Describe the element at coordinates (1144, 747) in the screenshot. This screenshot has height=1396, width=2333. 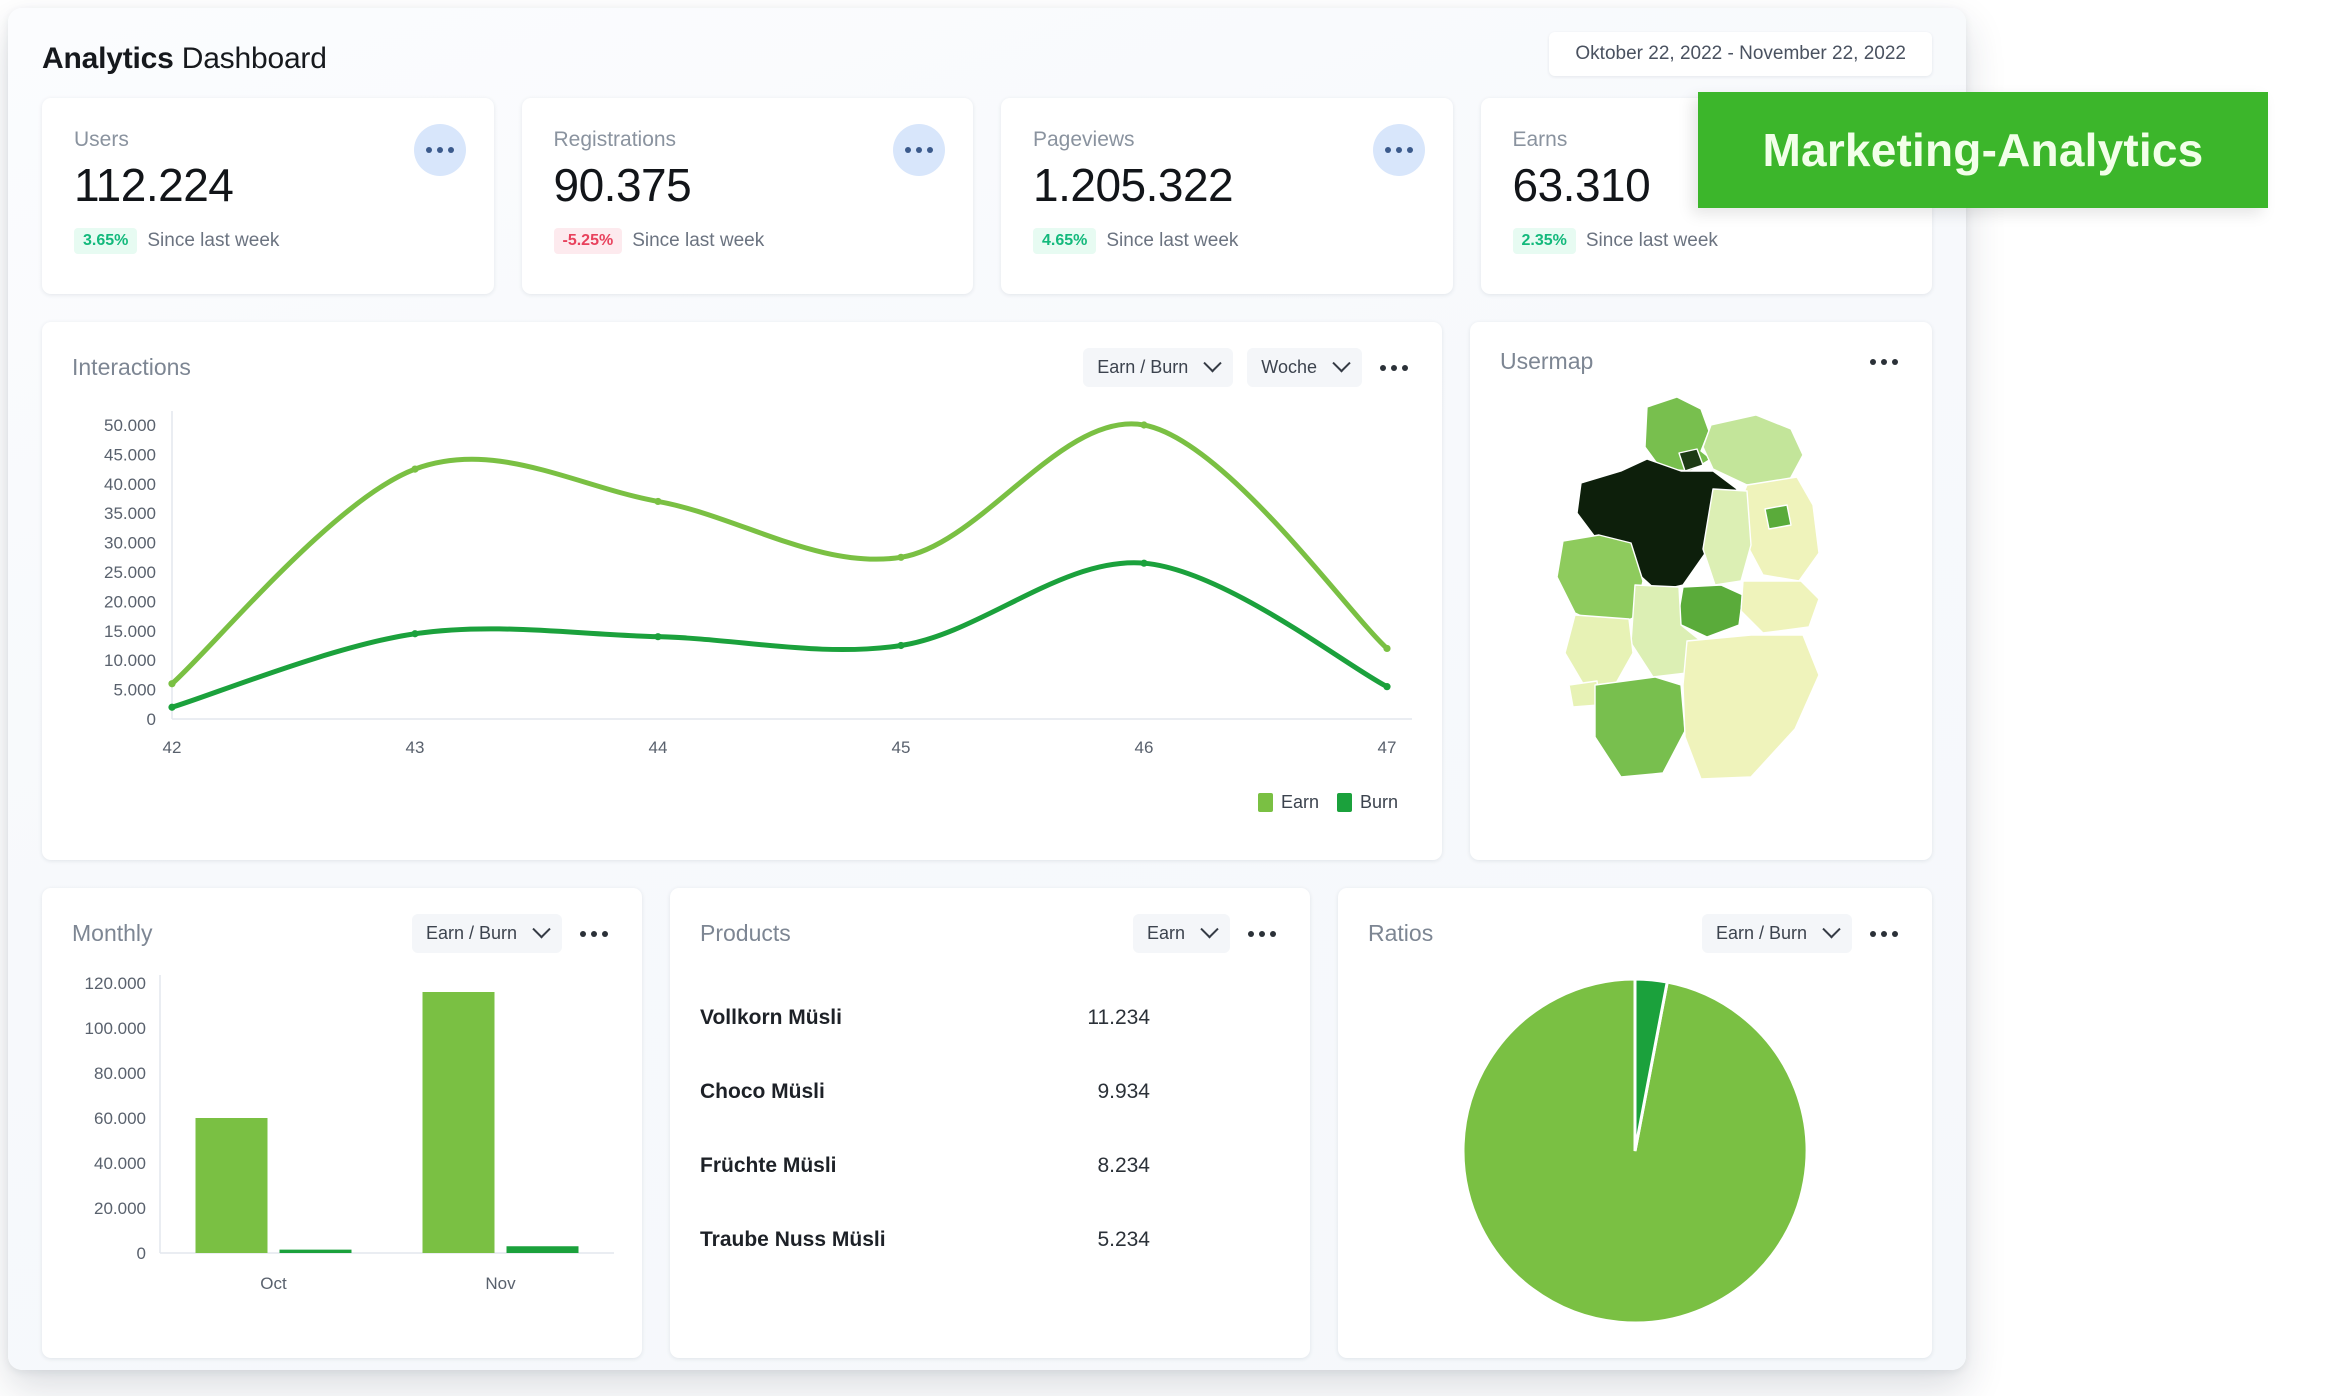
I see `svg-text: 46` at that location.